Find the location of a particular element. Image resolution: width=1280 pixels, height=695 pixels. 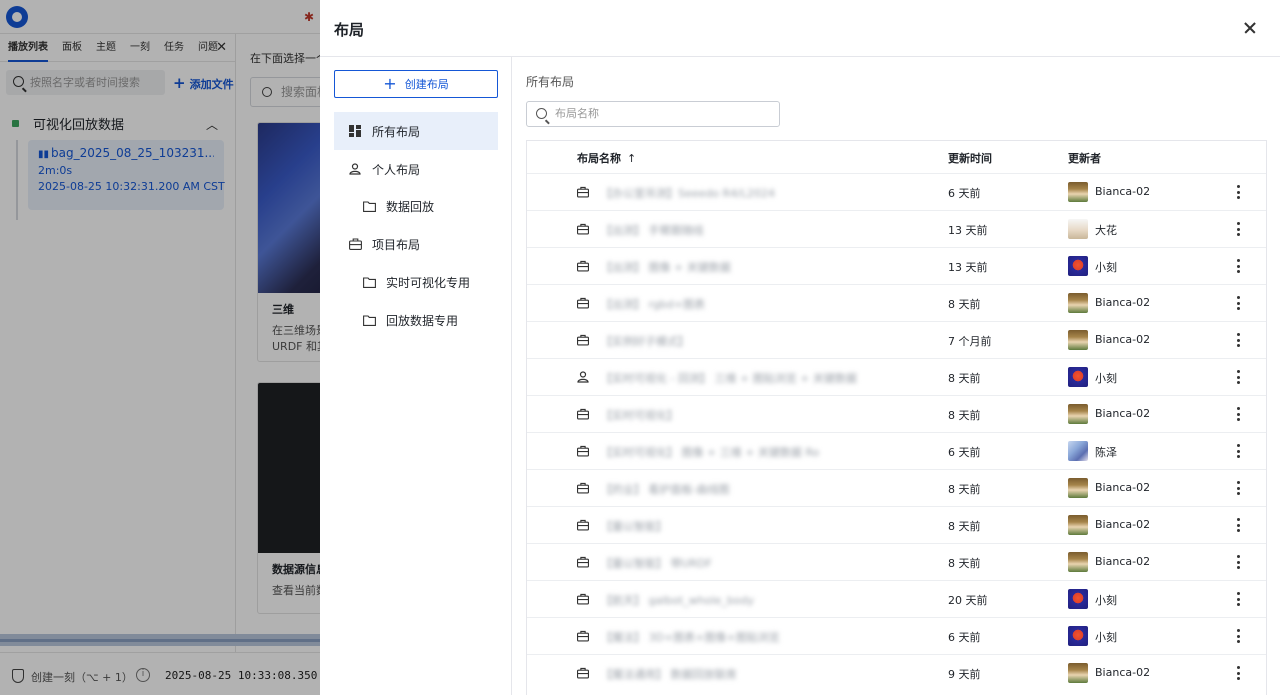

layout-name: 【出测】 手臂跟随线 is located at coordinates (652, 230).